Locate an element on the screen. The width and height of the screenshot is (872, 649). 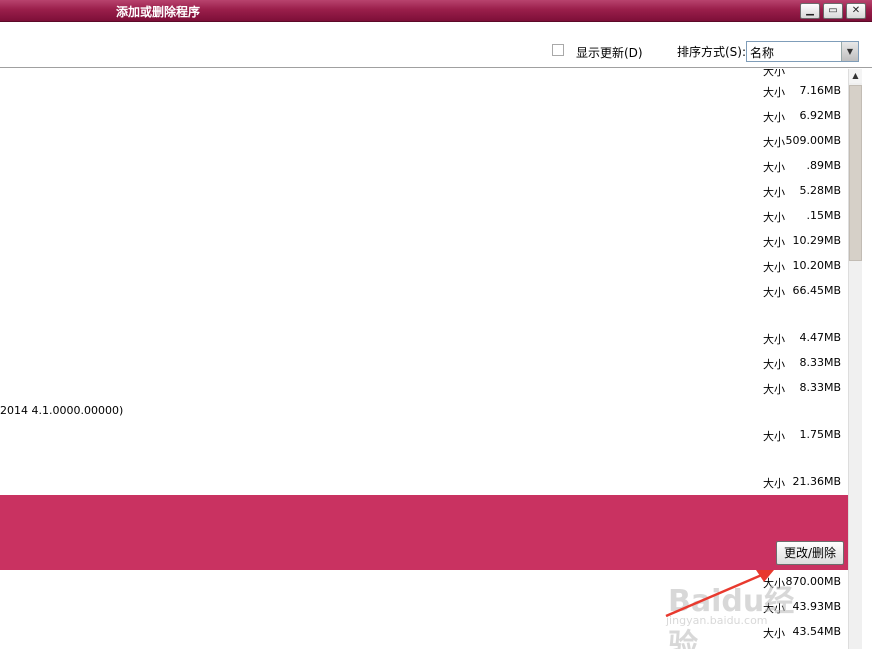
maximize-button: ▭ is located at coordinates (833, 11).